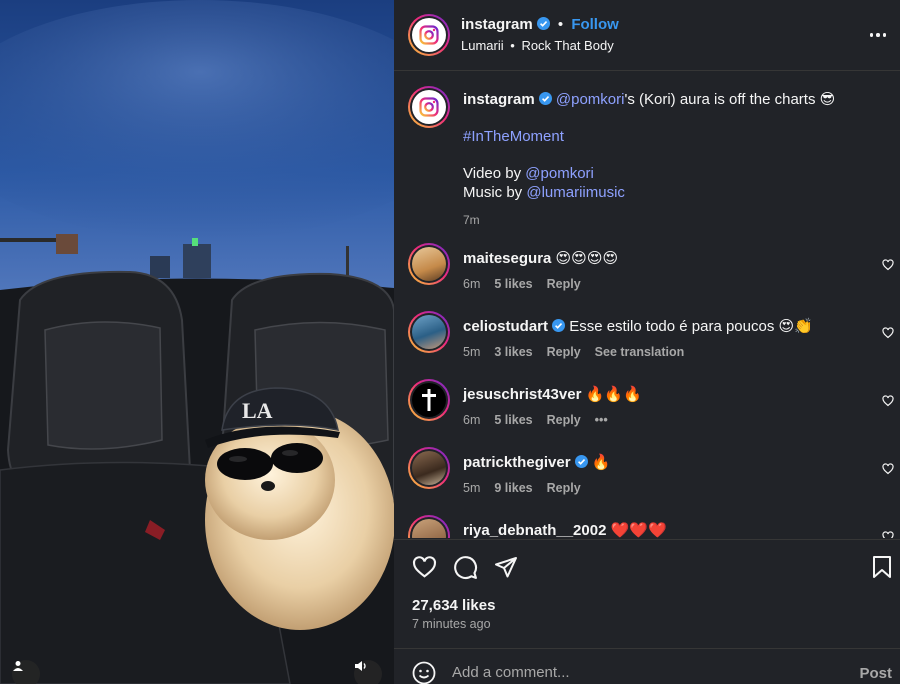 This screenshot has height=684, width=900. What do you see at coordinates (595, 24) in the screenshot?
I see `follow-button: Follow` at bounding box center [595, 24].